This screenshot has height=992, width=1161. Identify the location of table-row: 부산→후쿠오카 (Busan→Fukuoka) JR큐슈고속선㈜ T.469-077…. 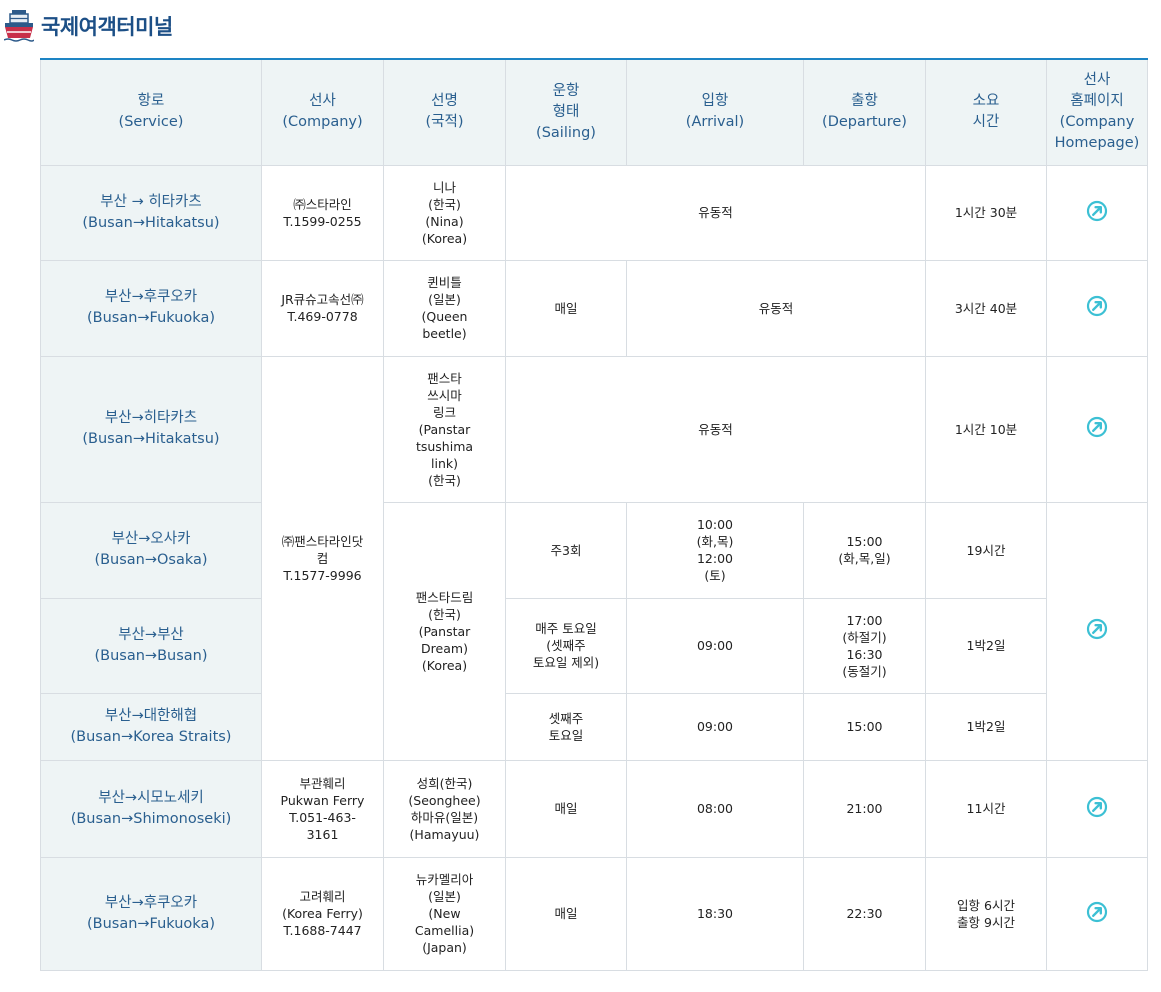
(594, 308).